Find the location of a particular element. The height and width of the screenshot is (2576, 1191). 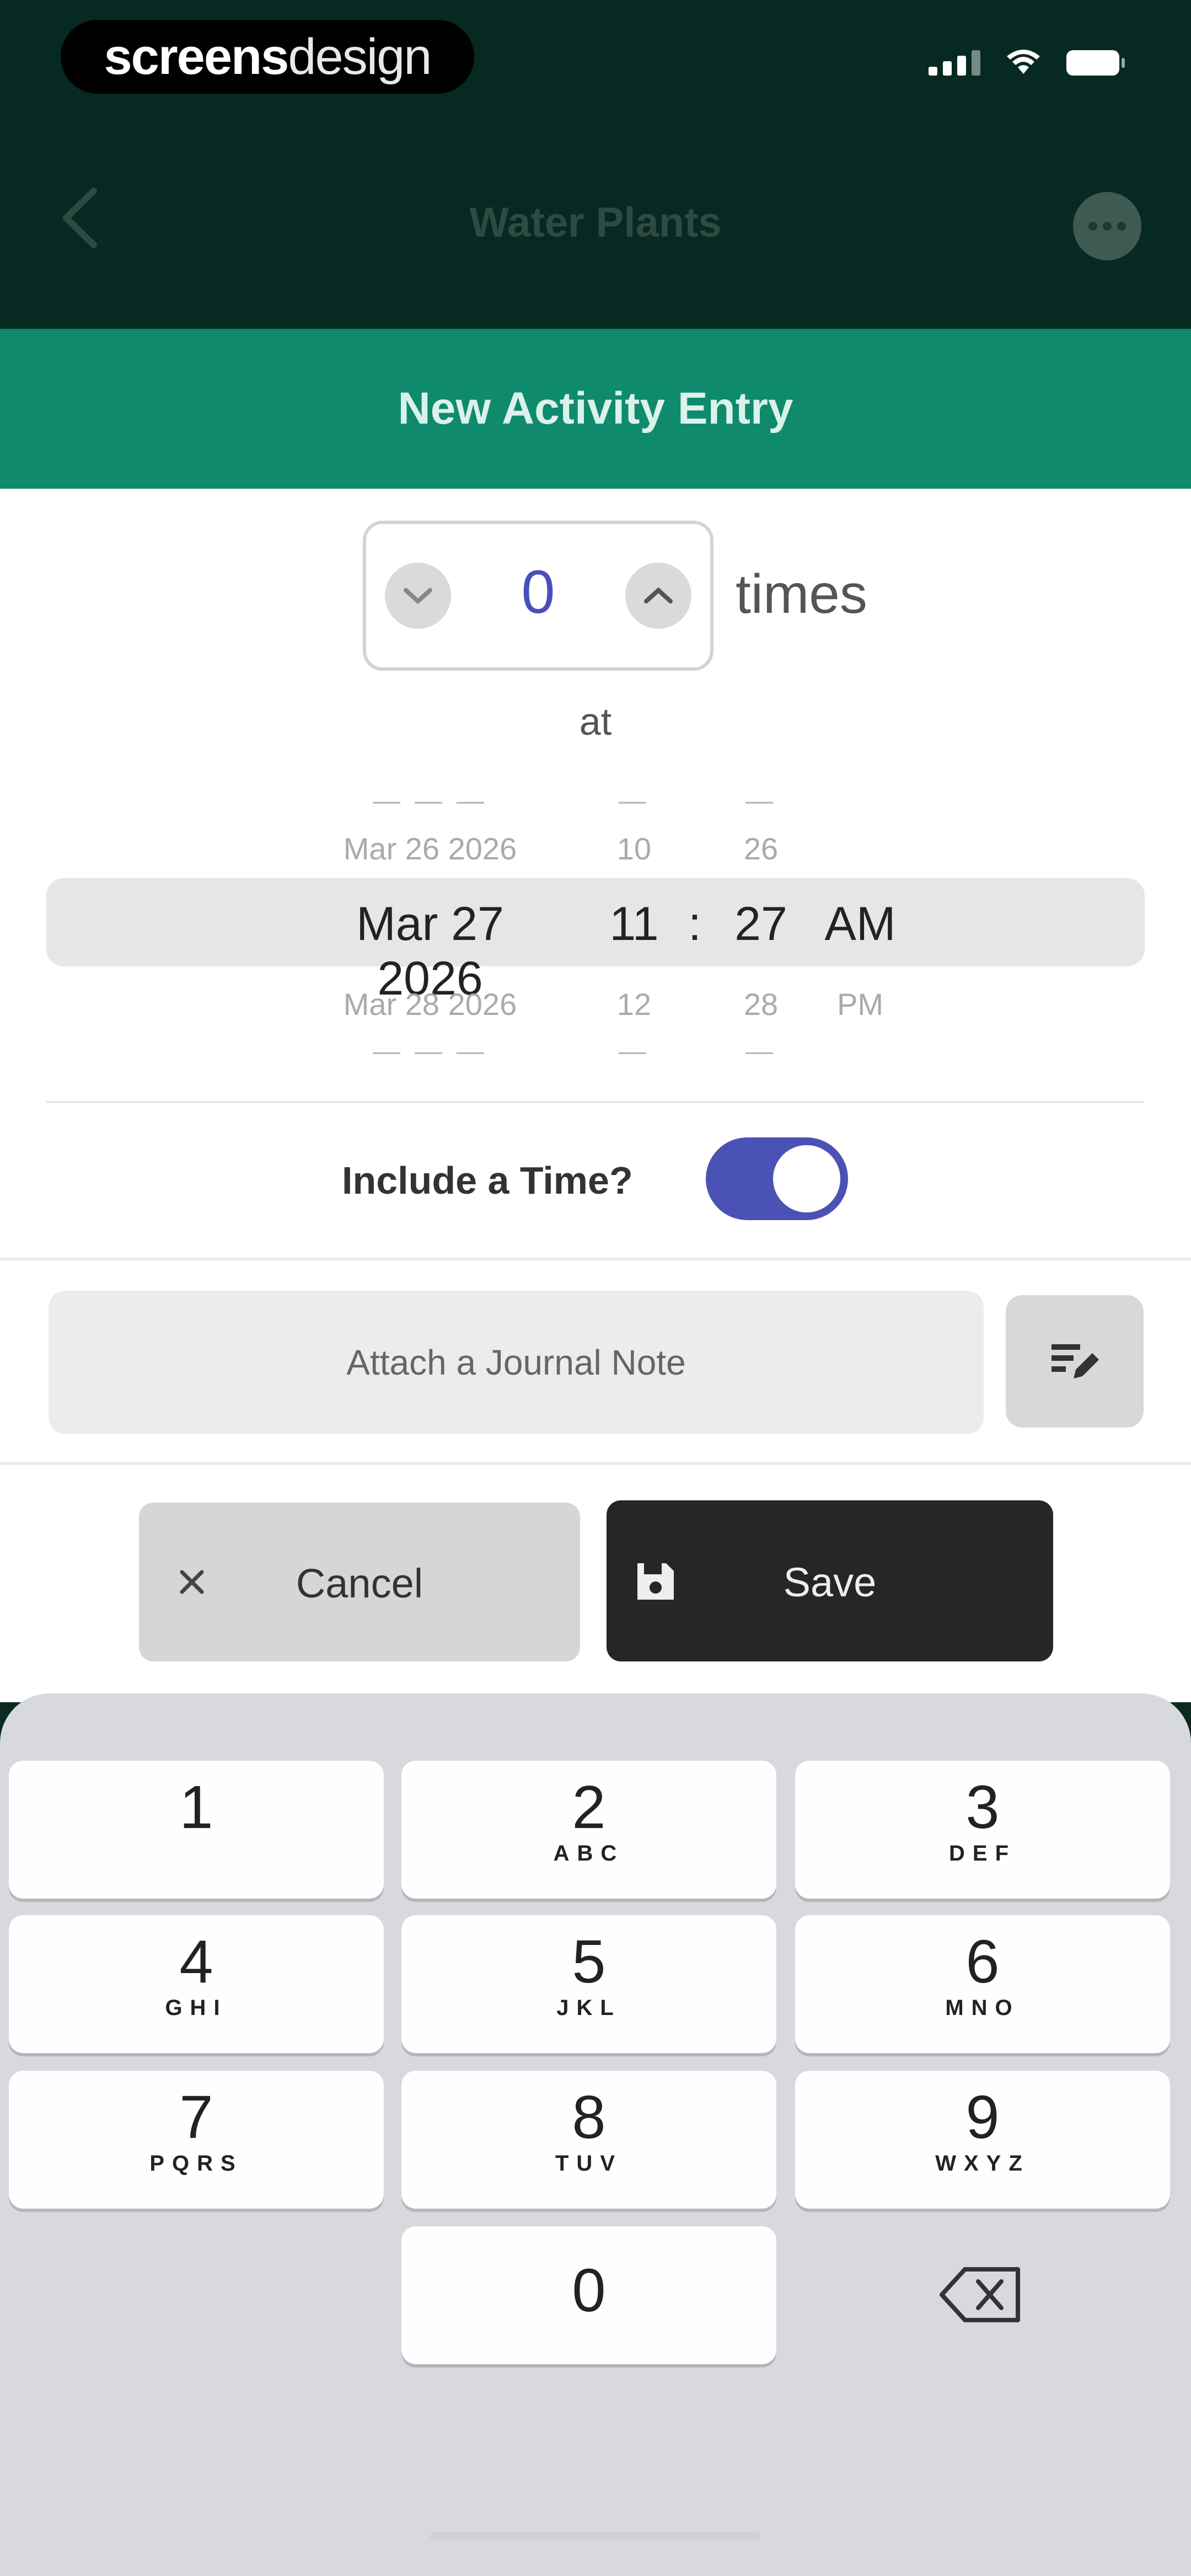

key-letters: JKL is located at coordinates (589, 2008).